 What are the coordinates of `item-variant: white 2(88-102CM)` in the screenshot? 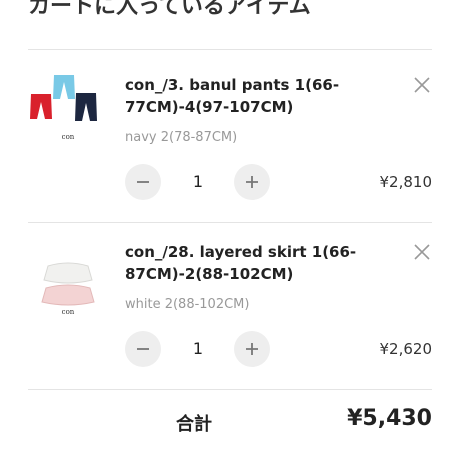 It's located at (187, 304).